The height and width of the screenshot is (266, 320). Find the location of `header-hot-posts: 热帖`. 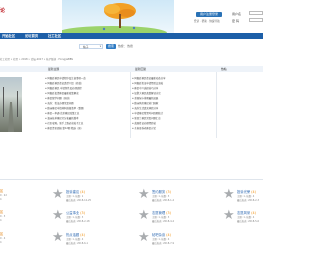

header-hot-posts: 热帖 is located at coordinates (224, 69).